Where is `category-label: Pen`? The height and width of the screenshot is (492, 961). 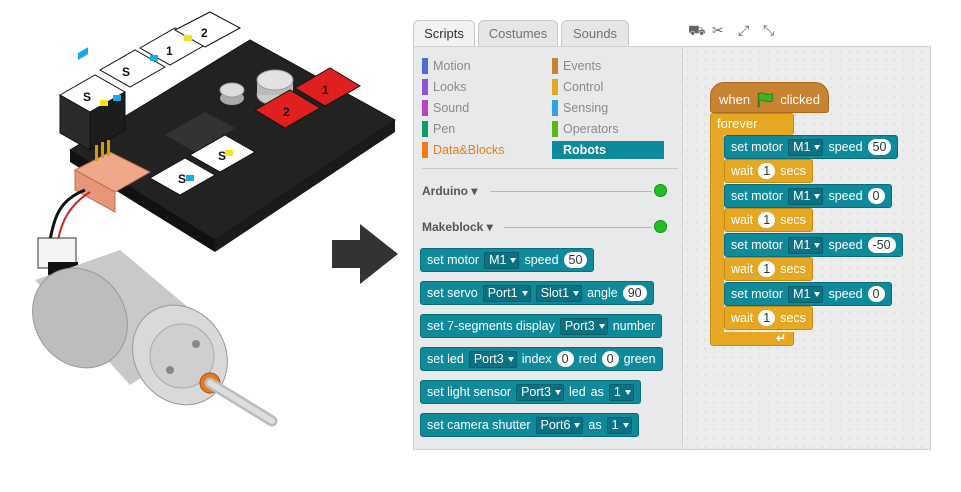
category-label: Pen is located at coordinates (444, 129).